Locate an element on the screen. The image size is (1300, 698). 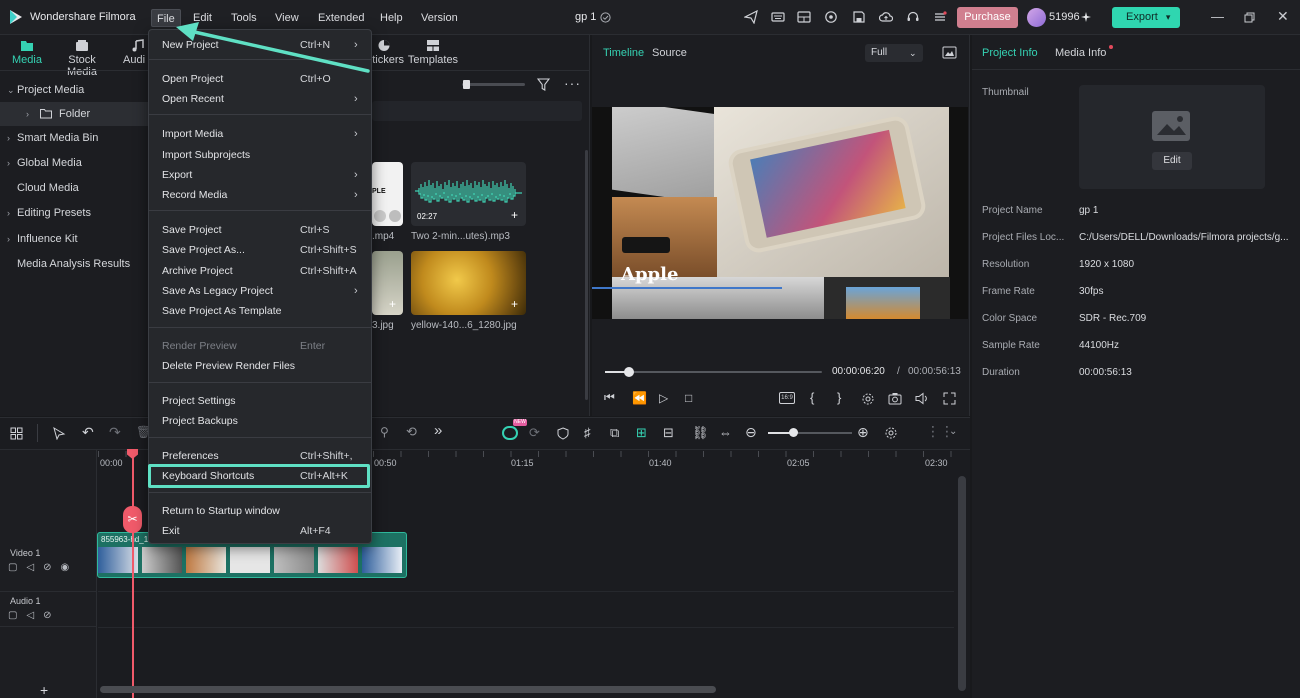
sidebar-item-smart-media-bin: › Smart Media Bin is located at coordinates (75, 138).